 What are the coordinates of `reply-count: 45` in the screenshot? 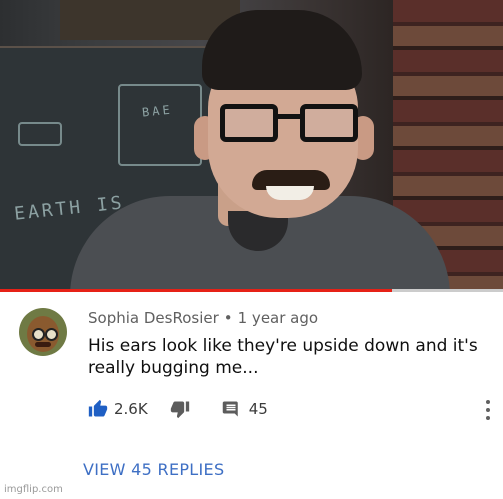 It's located at (258, 409).